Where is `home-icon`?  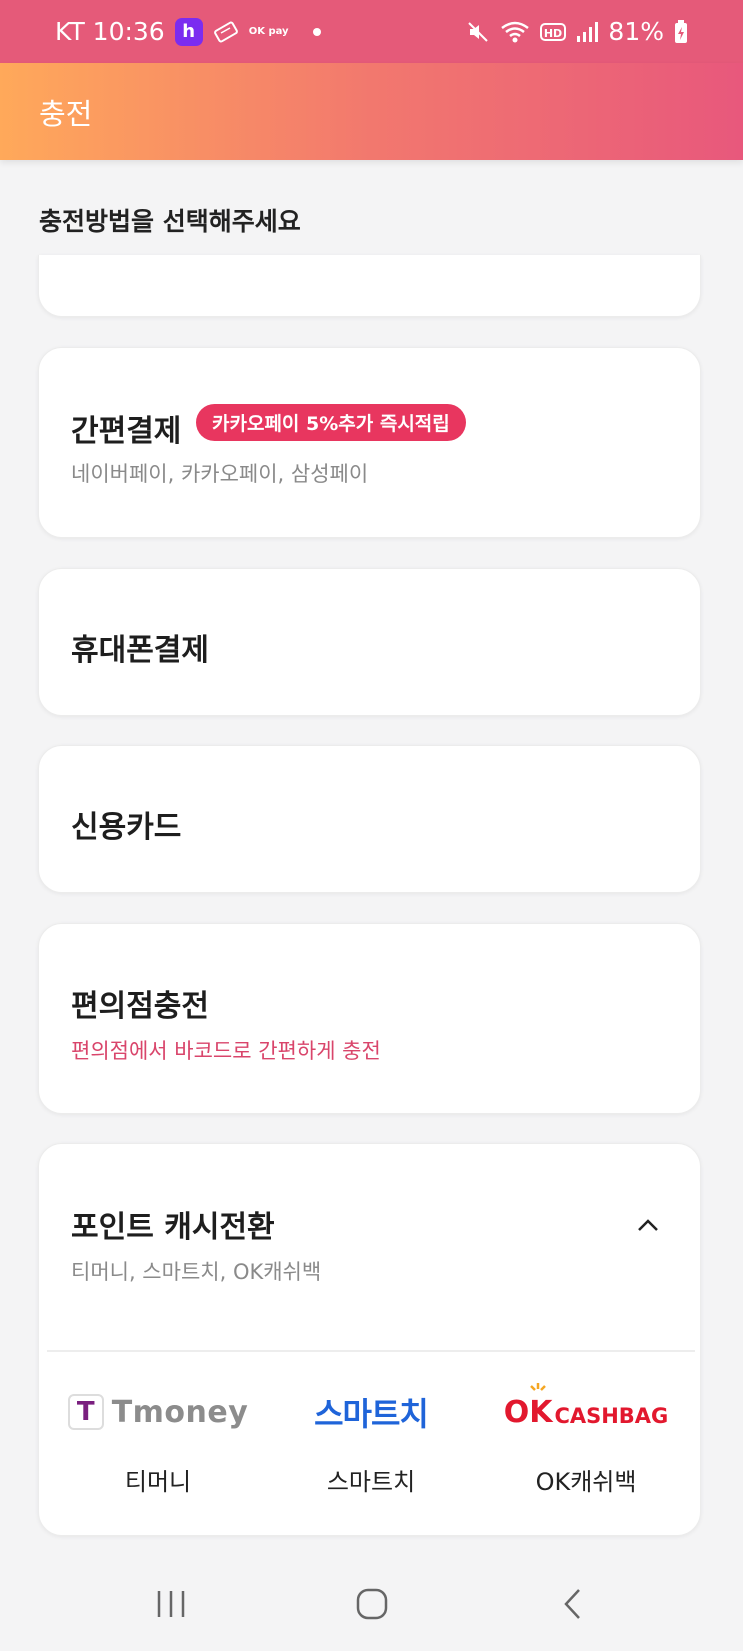 home-icon is located at coordinates (372, 1604).